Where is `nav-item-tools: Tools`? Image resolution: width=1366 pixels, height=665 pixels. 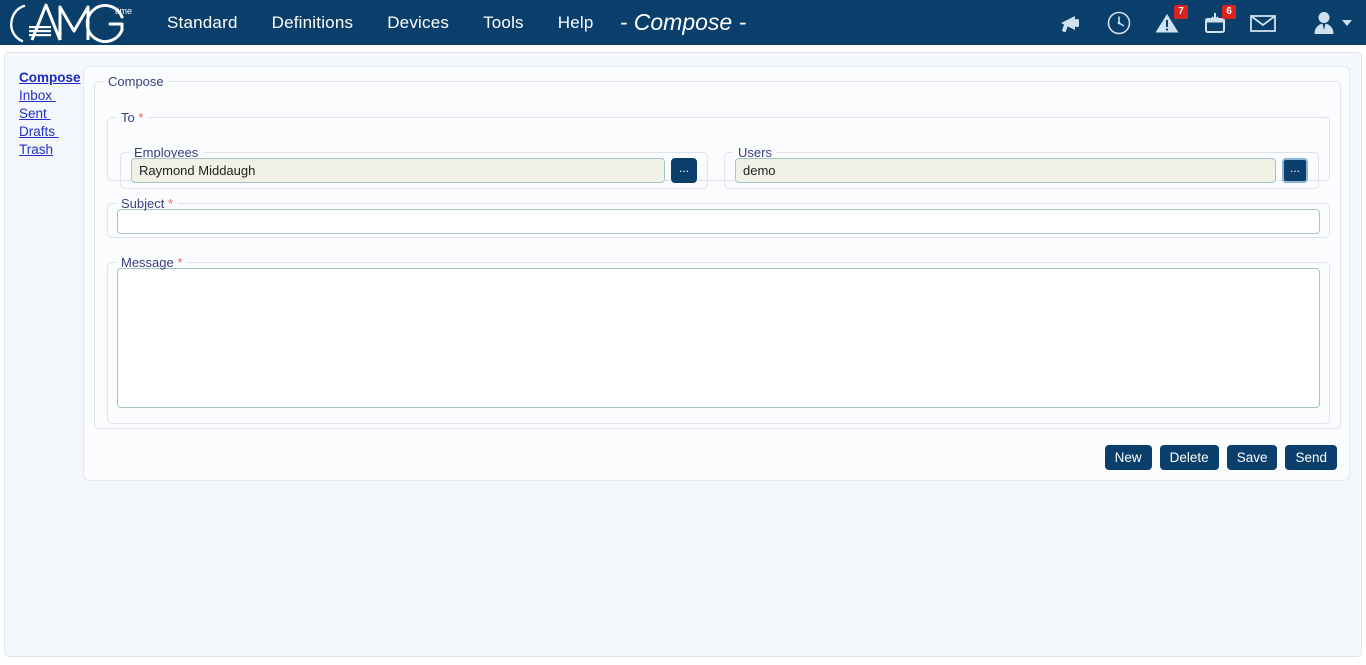 nav-item-tools: Tools is located at coordinates (503, 23).